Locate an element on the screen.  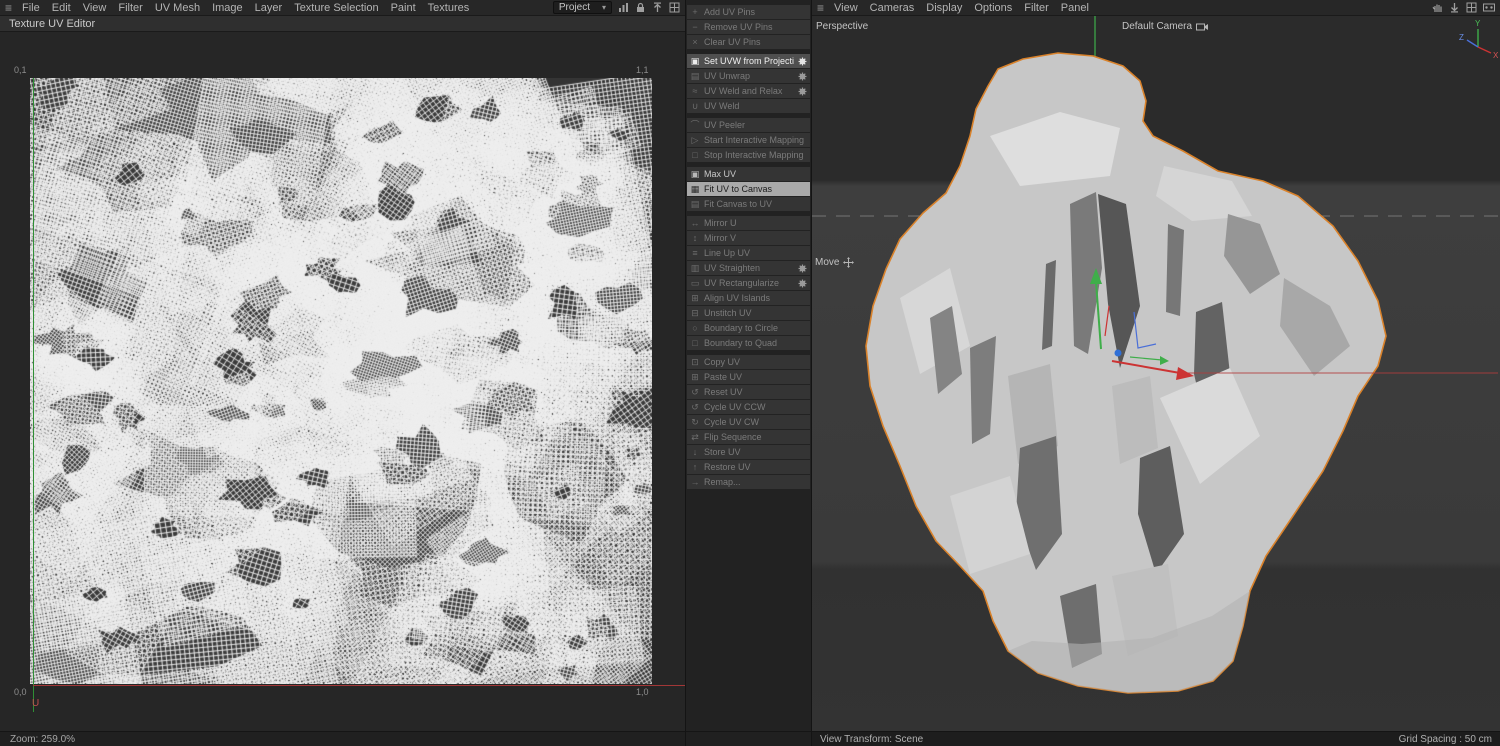
cmd-set-uvw-from-projection: ▣ Set UVW from Projection is located at coordinates (748, 61).